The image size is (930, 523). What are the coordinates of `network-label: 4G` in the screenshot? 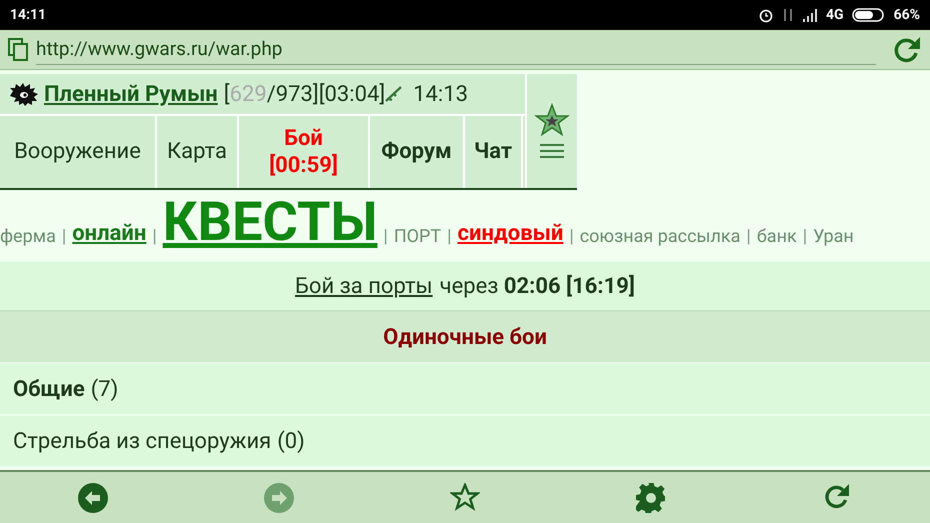 It's located at (835, 15).